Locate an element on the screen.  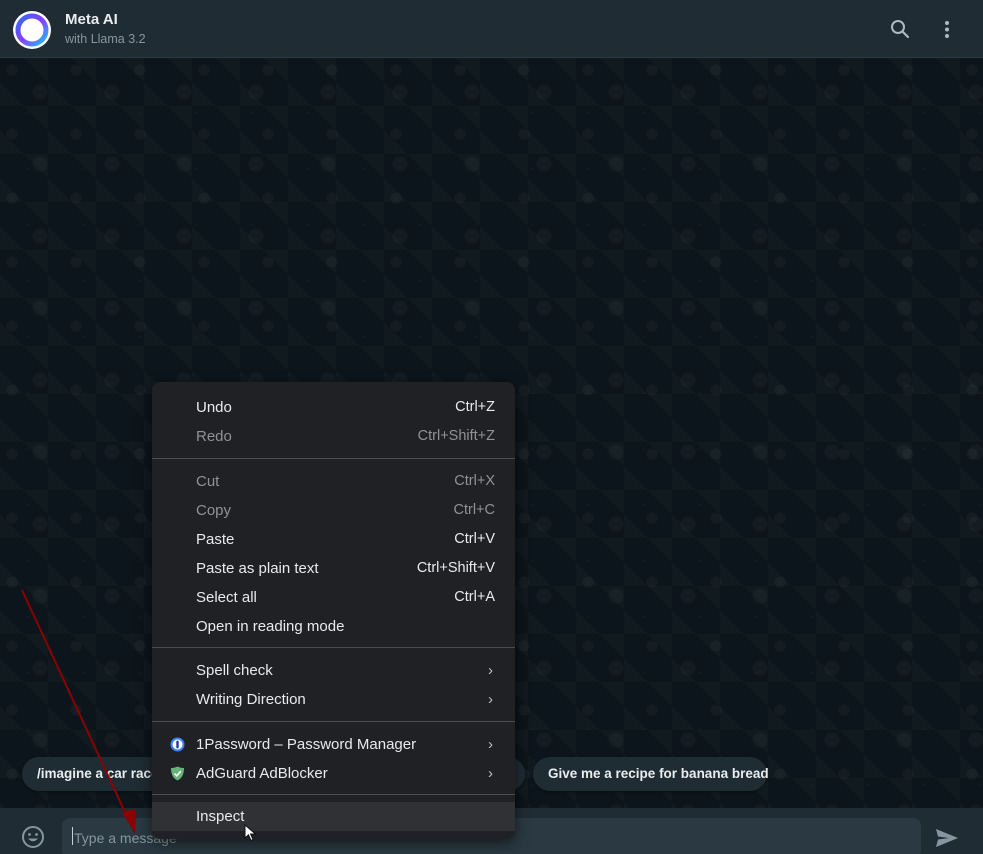
menu-item-spell-check: Spell check › is located at coordinates (333, 670).